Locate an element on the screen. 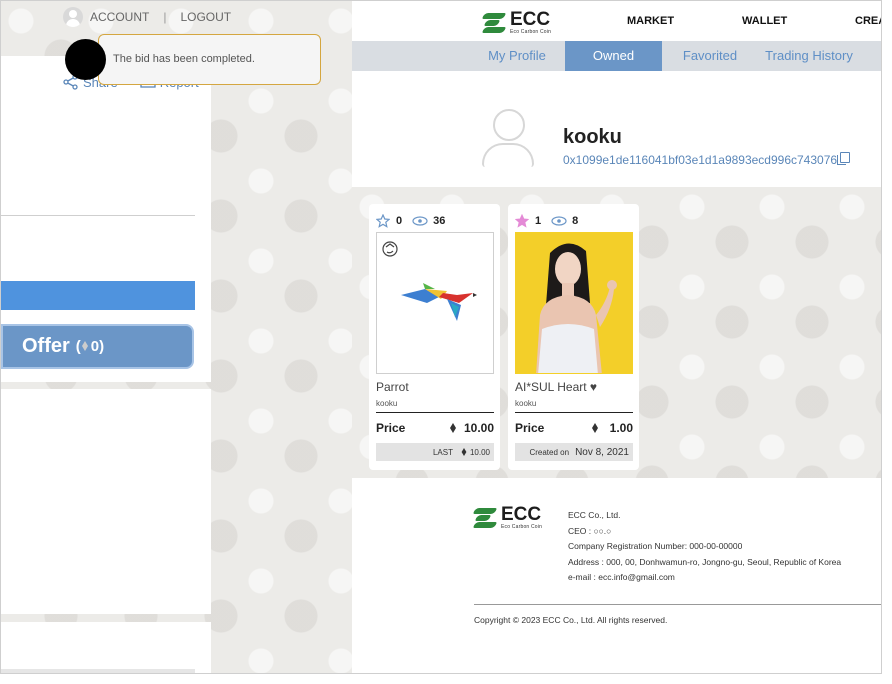  price-value: 1.00 is located at coordinates (621, 428).